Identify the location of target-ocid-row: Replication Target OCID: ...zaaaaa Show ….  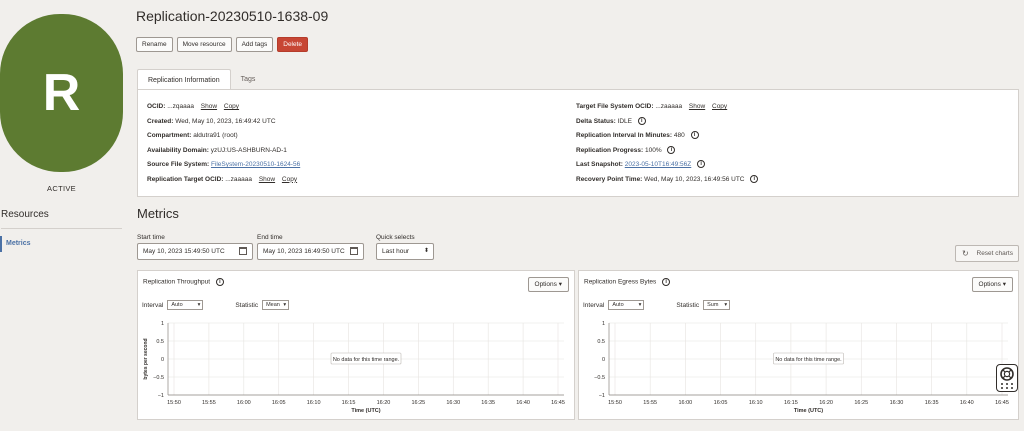
(223, 181).